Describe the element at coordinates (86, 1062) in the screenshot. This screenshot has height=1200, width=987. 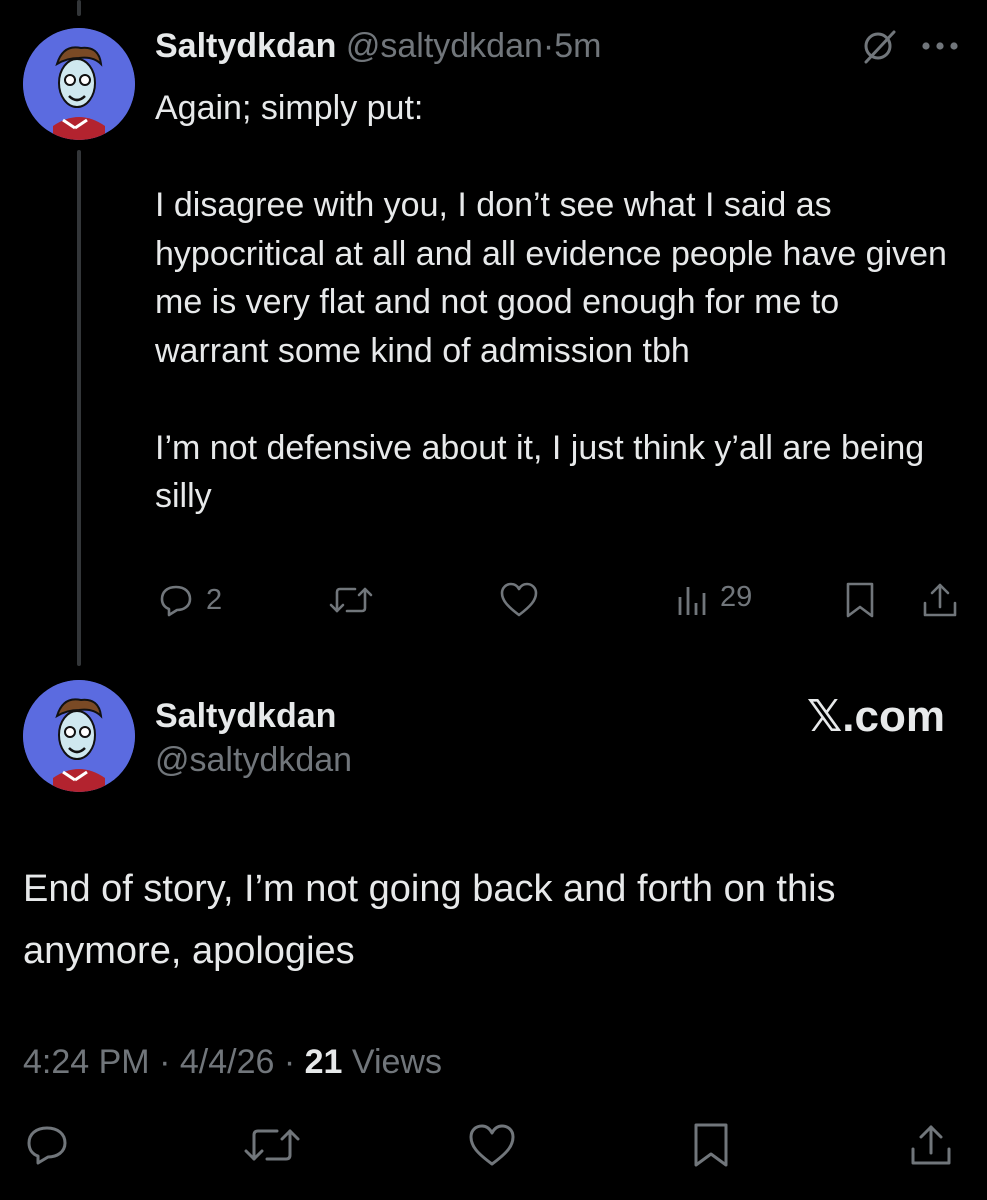
I see `timestamp: 4:24 PM` at that location.